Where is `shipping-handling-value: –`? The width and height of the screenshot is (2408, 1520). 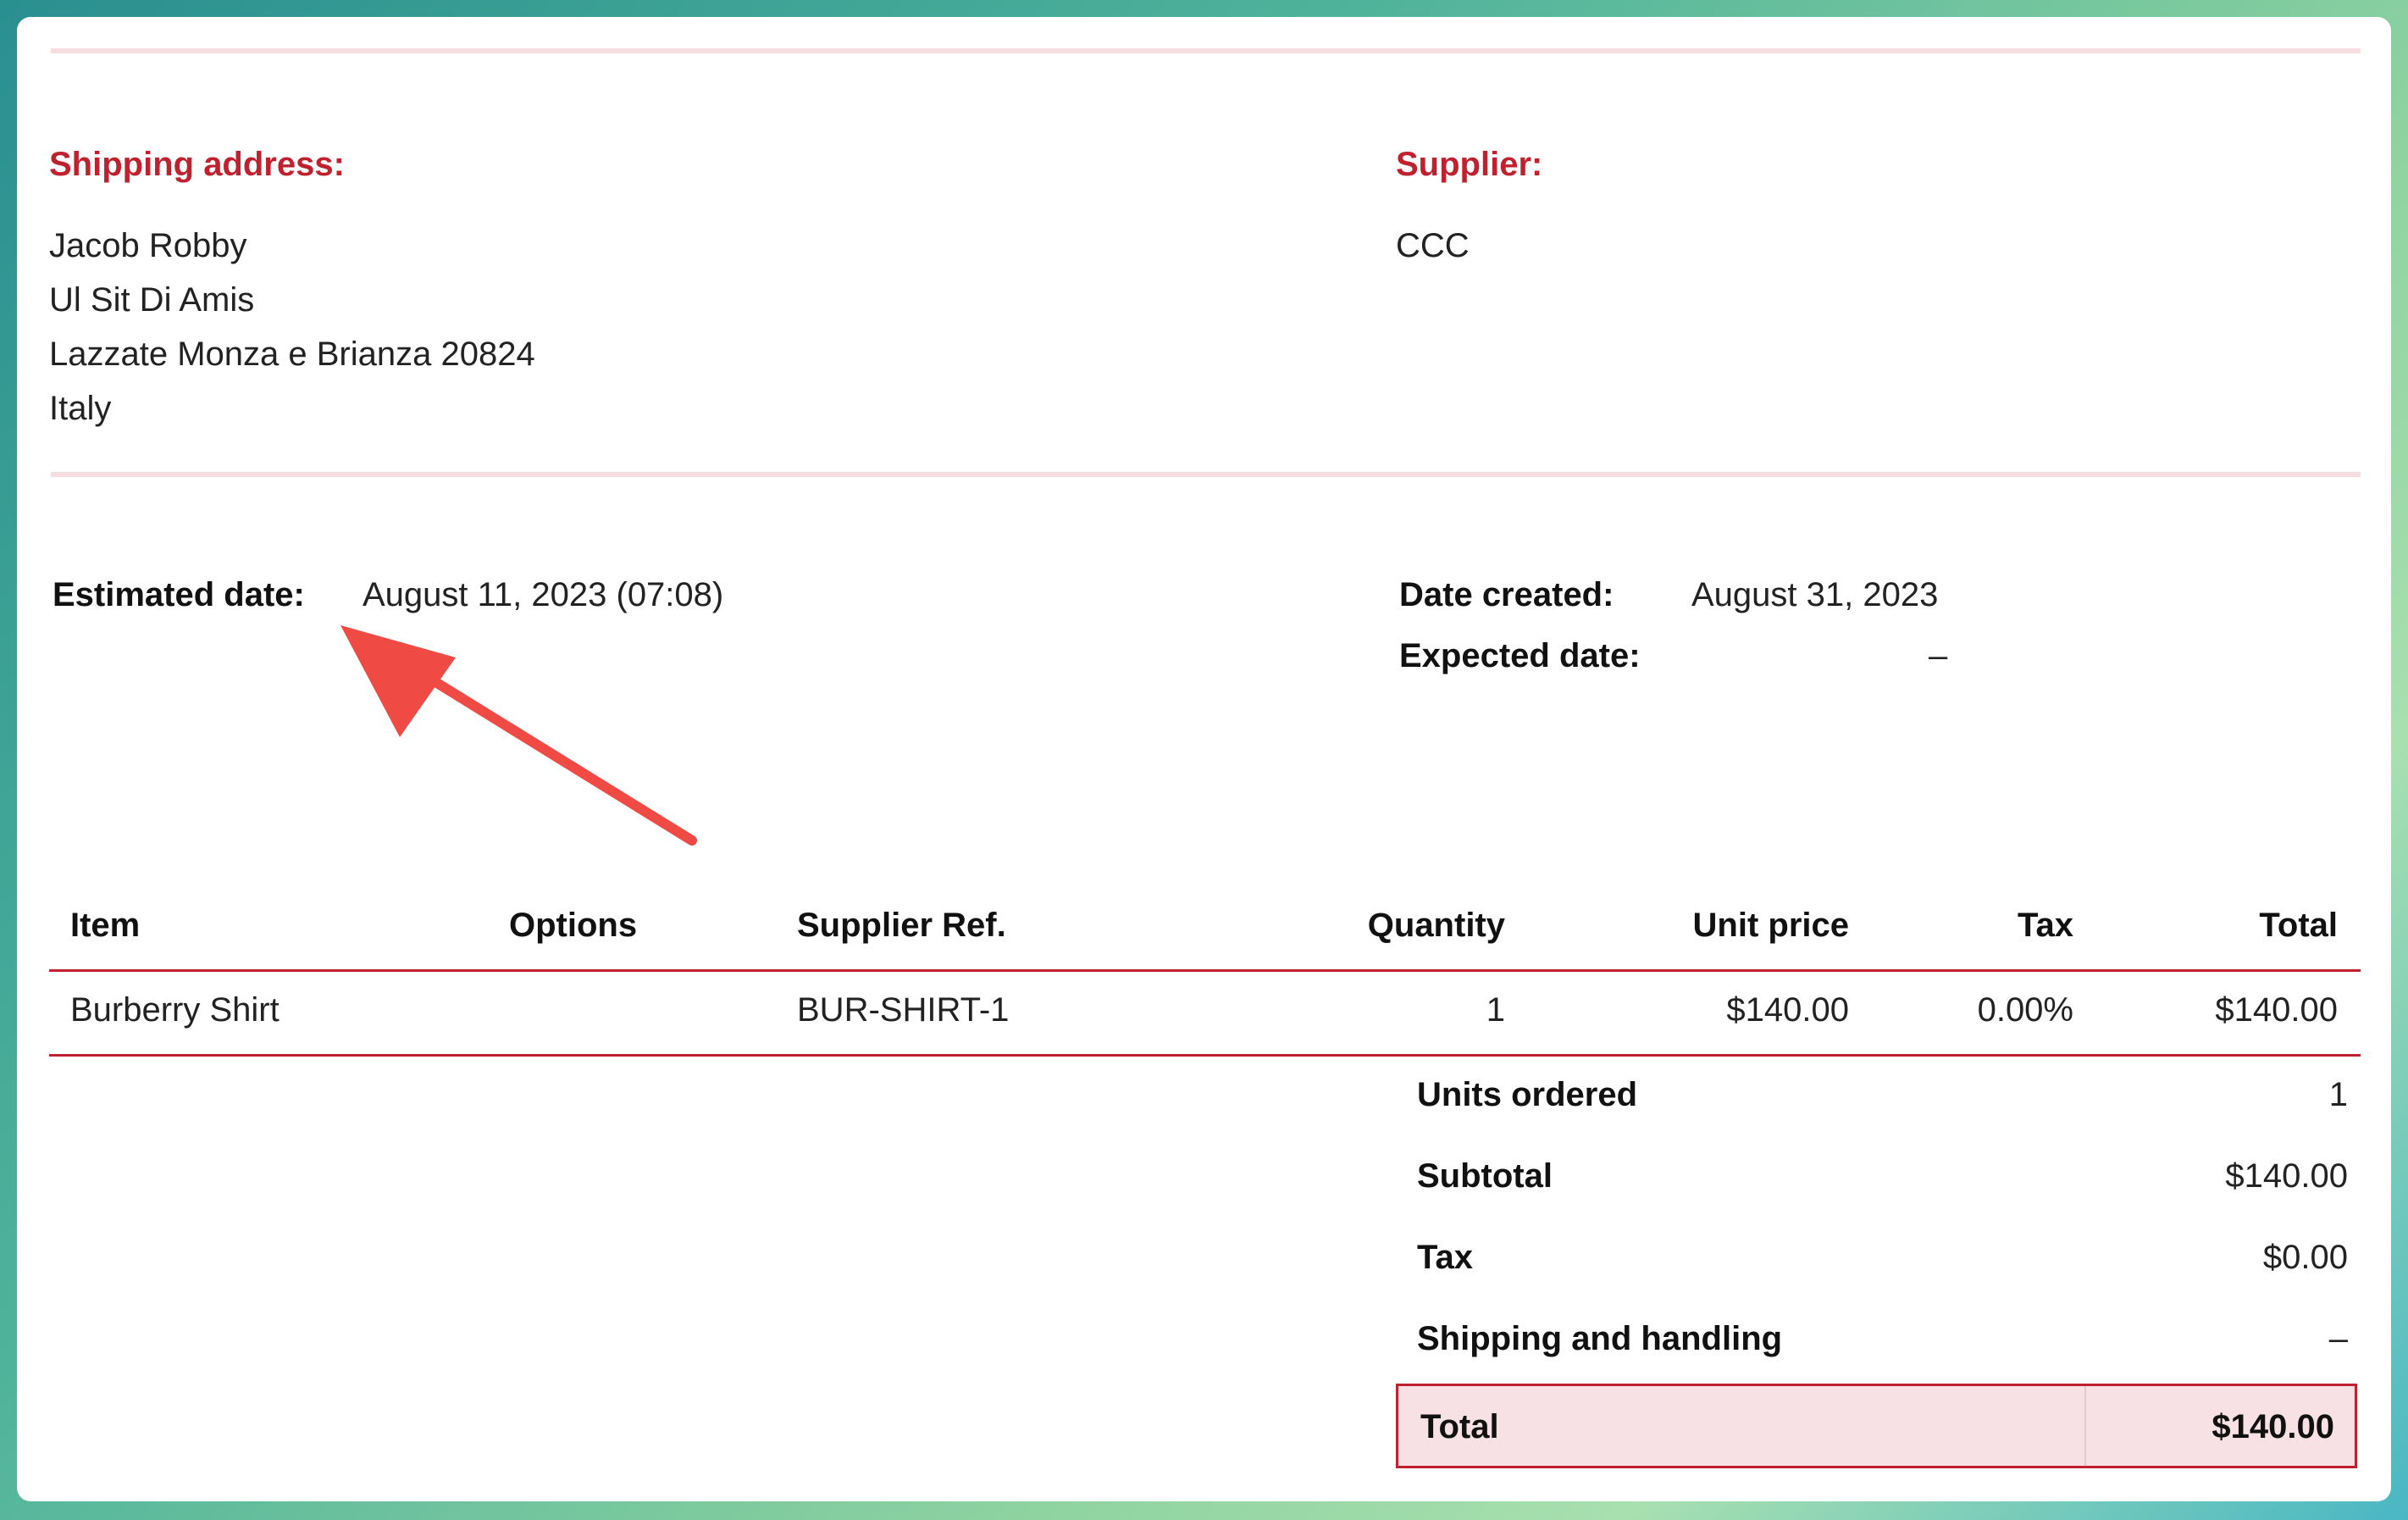 shipping-handling-value: – is located at coordinates (2338, 1338).